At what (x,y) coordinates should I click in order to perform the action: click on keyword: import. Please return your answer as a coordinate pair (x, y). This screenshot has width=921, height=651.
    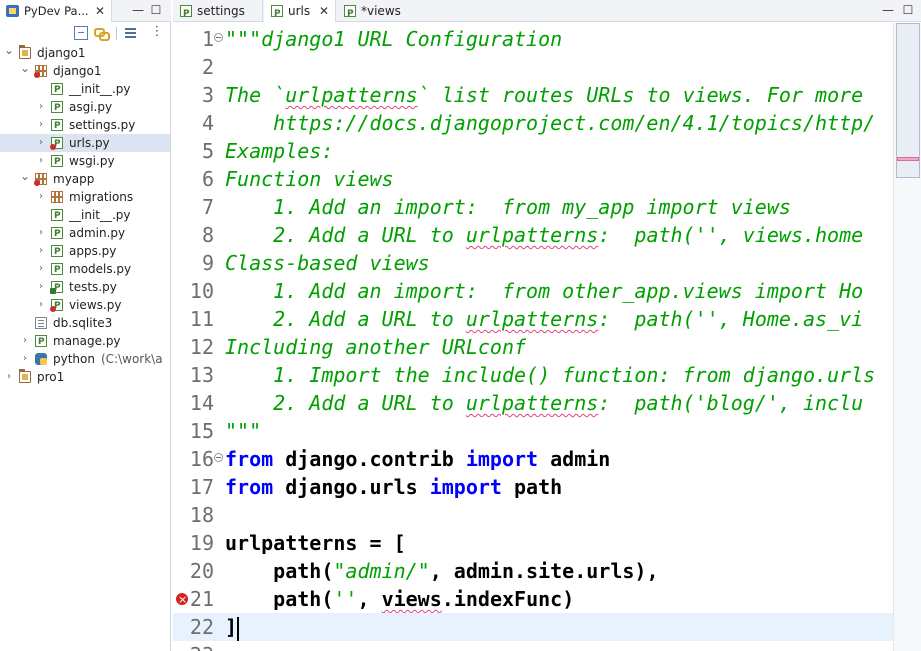
    Looking at the image, I should click on (502, 459).